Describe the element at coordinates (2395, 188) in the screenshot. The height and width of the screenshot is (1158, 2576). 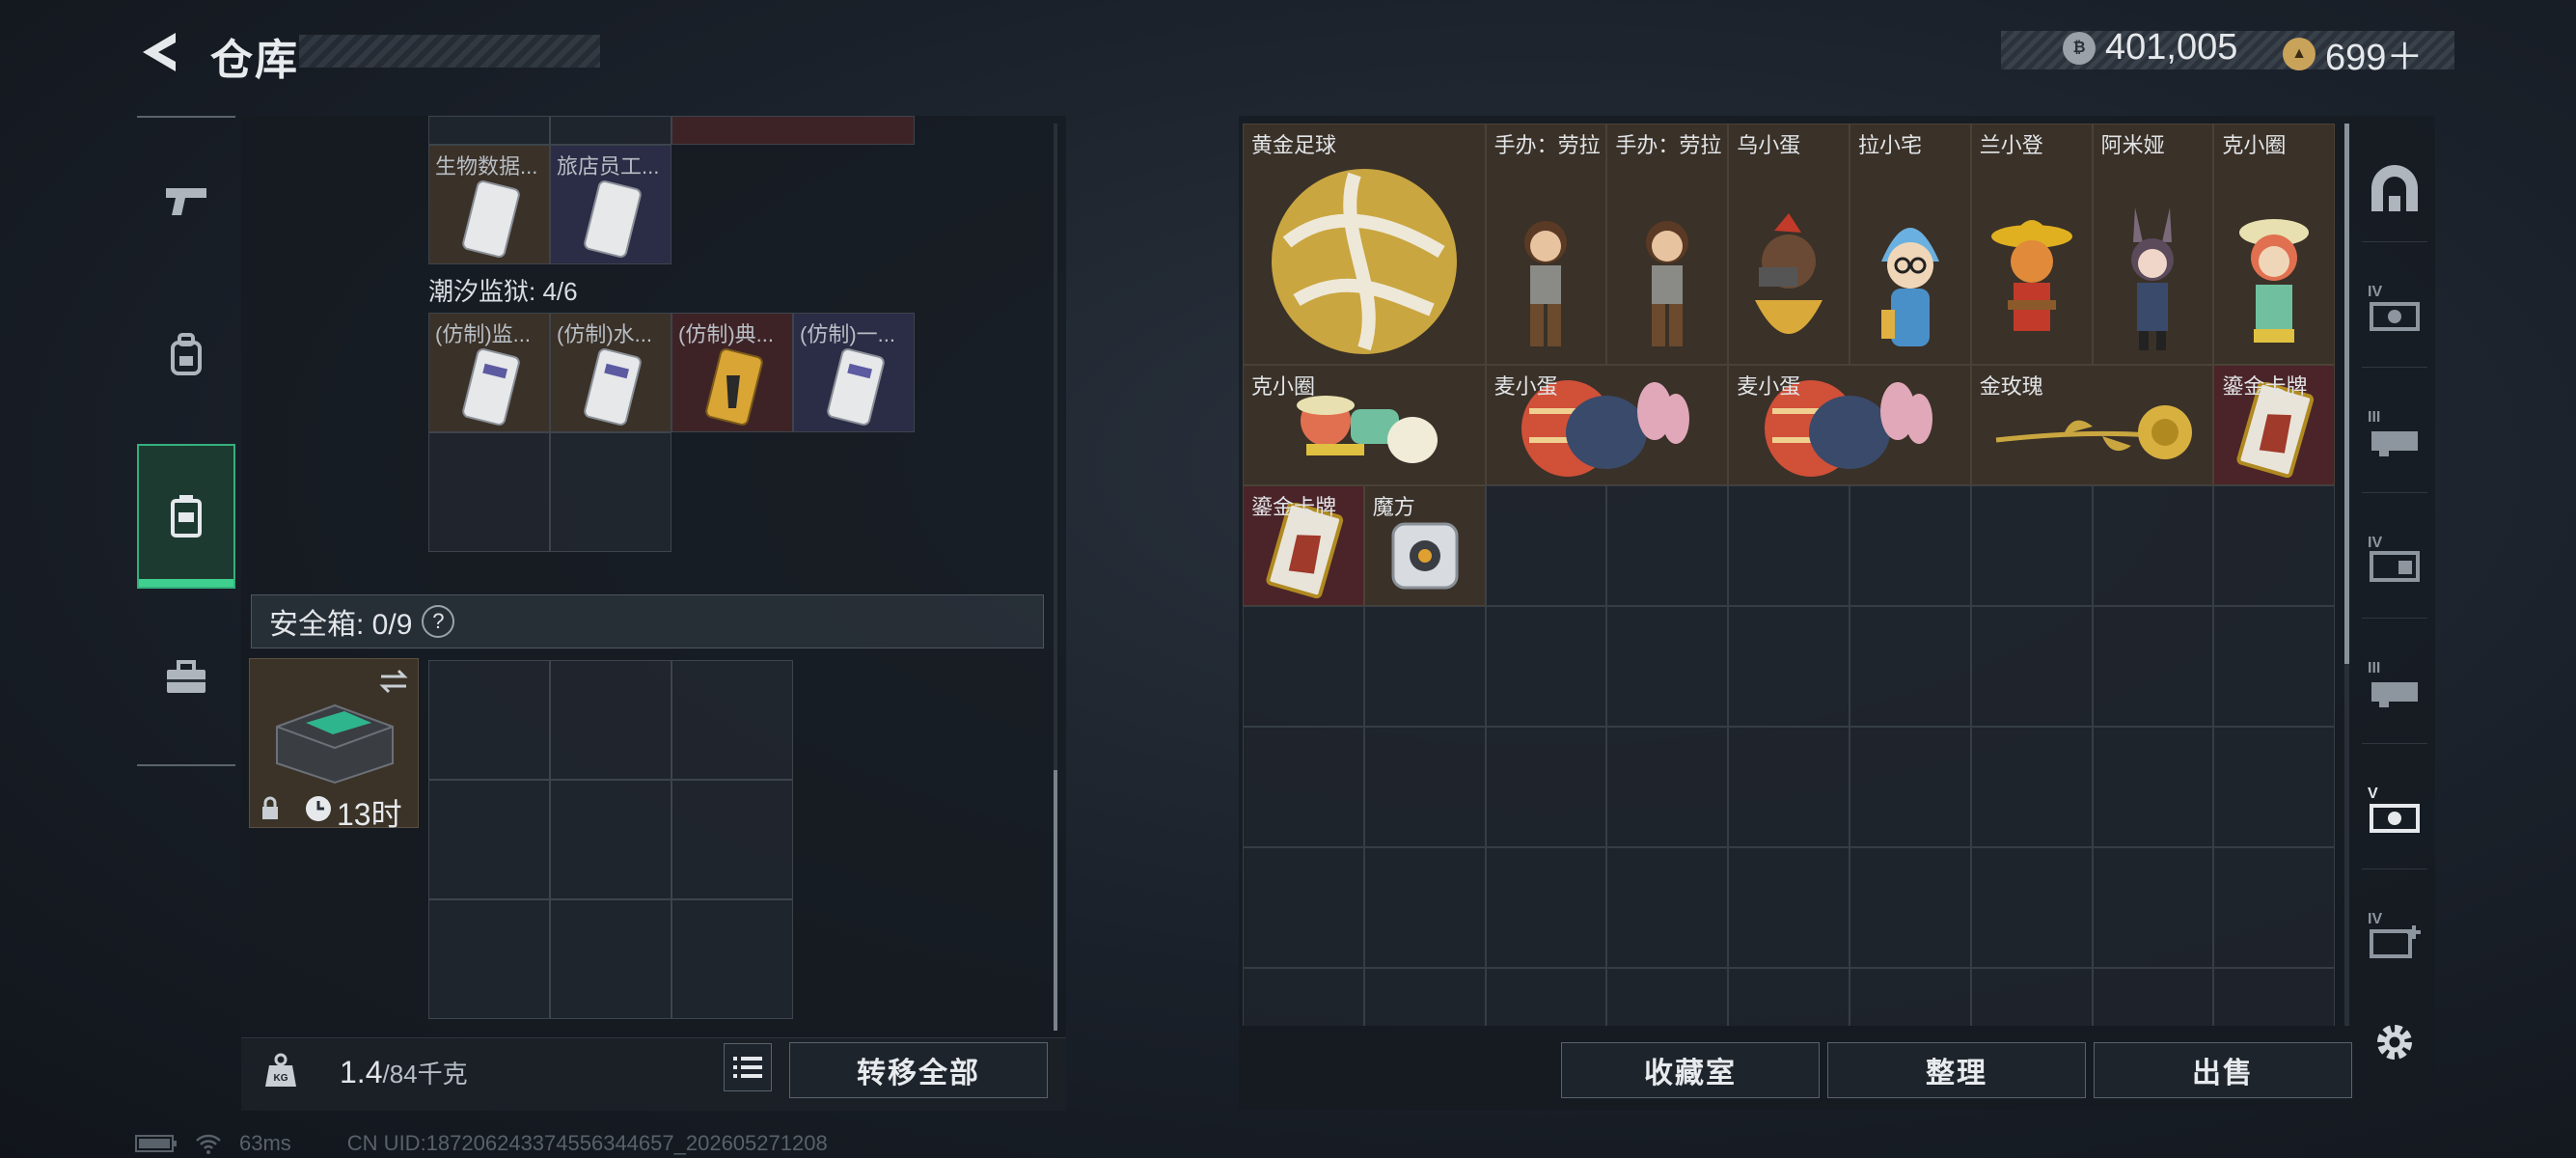
I see `nav-arch` at that location.